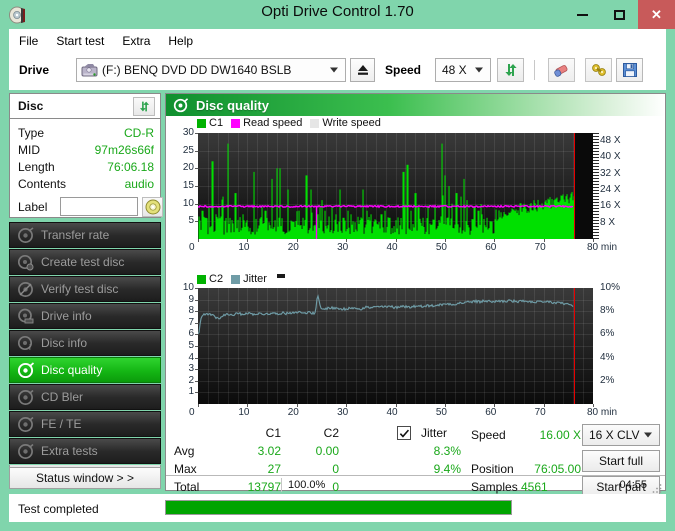  What do you see at coordinates (386, 206) in the screenshot?
I see `series-read-speed` at bounding box center [386, 206].